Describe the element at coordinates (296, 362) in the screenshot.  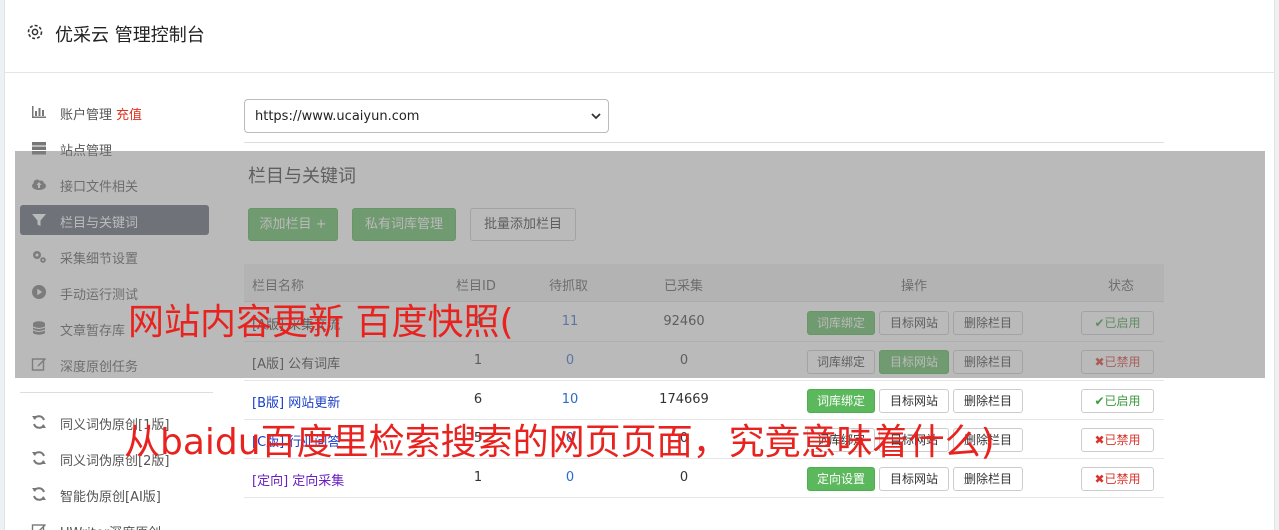
I see `column-name: [A版] 公有词库` at that location.